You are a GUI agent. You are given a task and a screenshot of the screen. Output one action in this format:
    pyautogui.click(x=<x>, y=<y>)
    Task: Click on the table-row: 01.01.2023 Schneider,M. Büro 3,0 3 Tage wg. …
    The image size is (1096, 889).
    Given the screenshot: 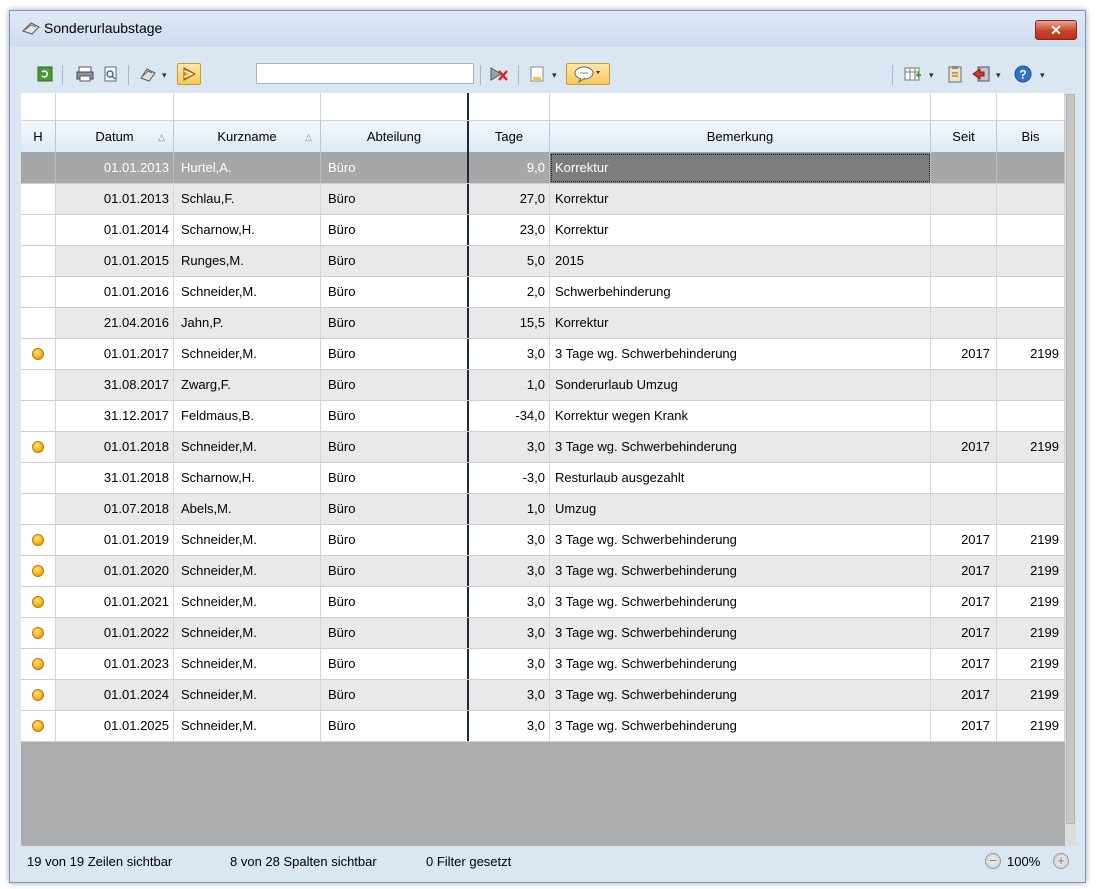 What is the action you would take?
    pyautogui.click(x=543, y=664)
    